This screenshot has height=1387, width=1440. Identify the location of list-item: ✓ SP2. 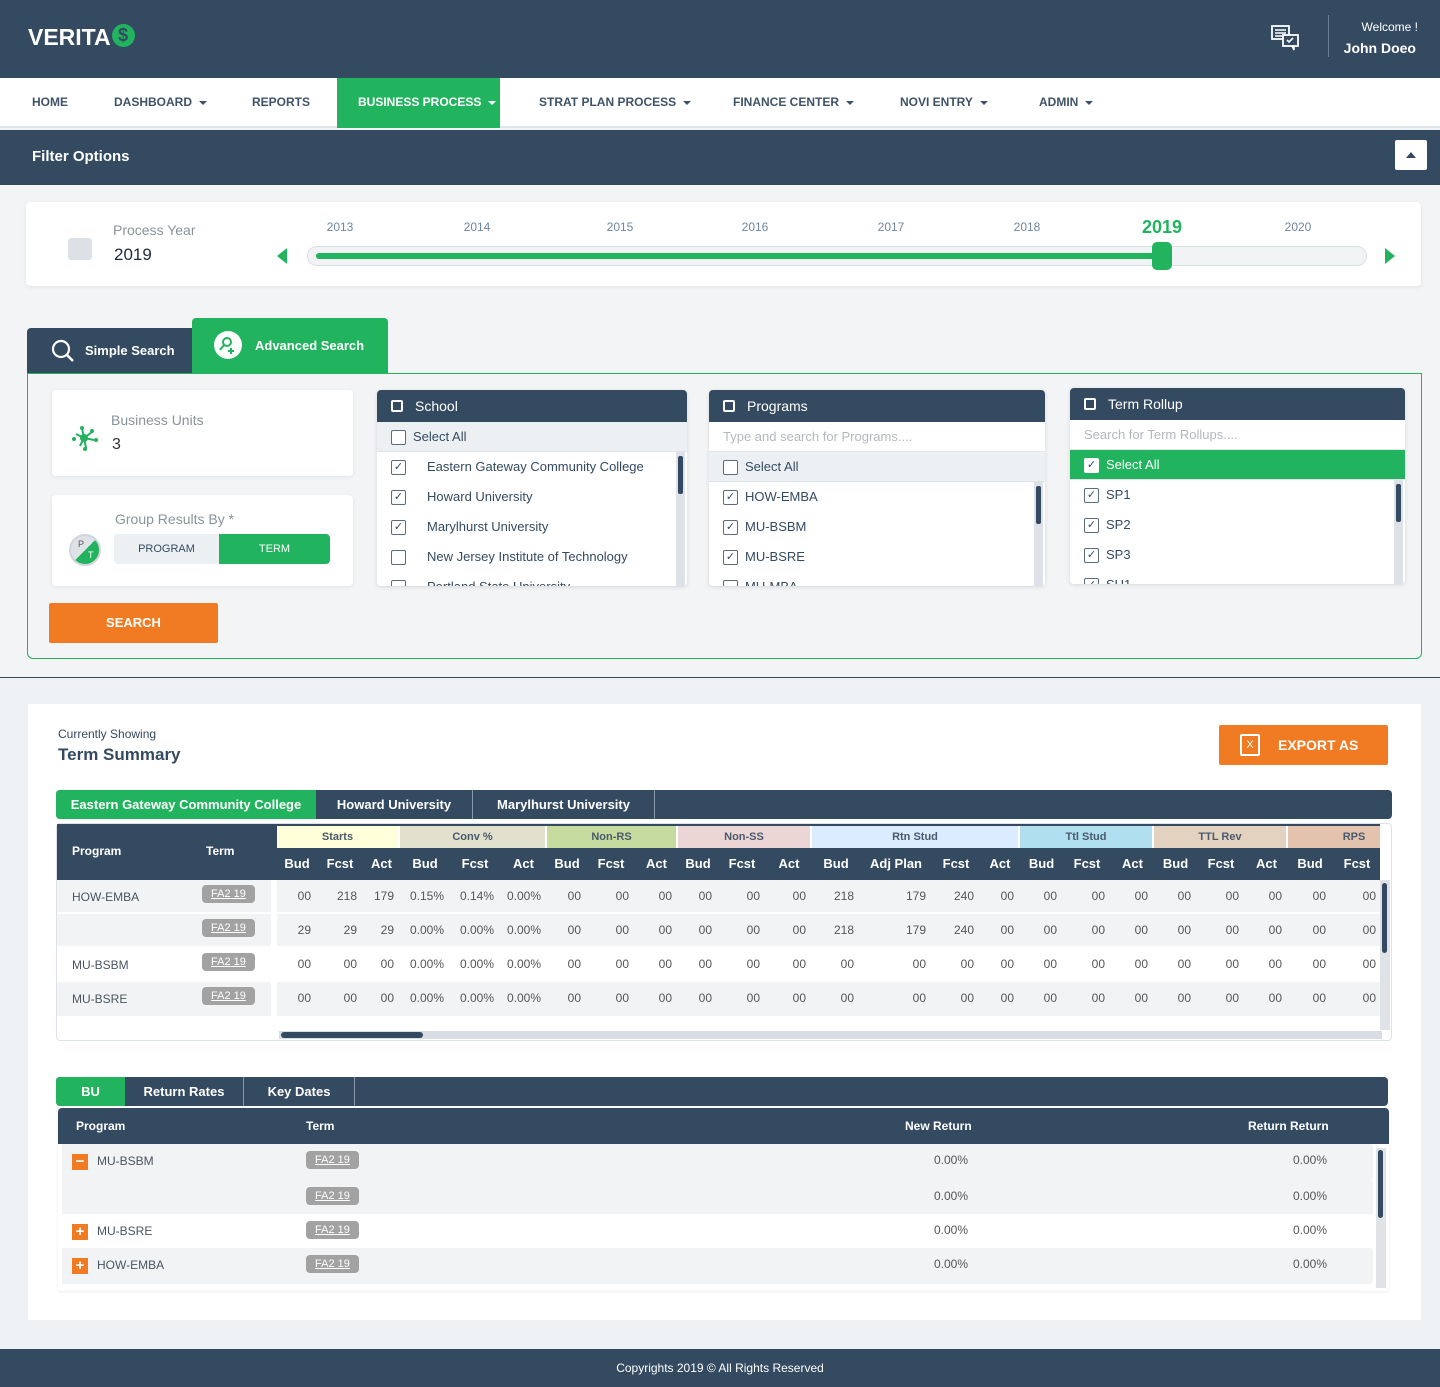
(1237, 525).